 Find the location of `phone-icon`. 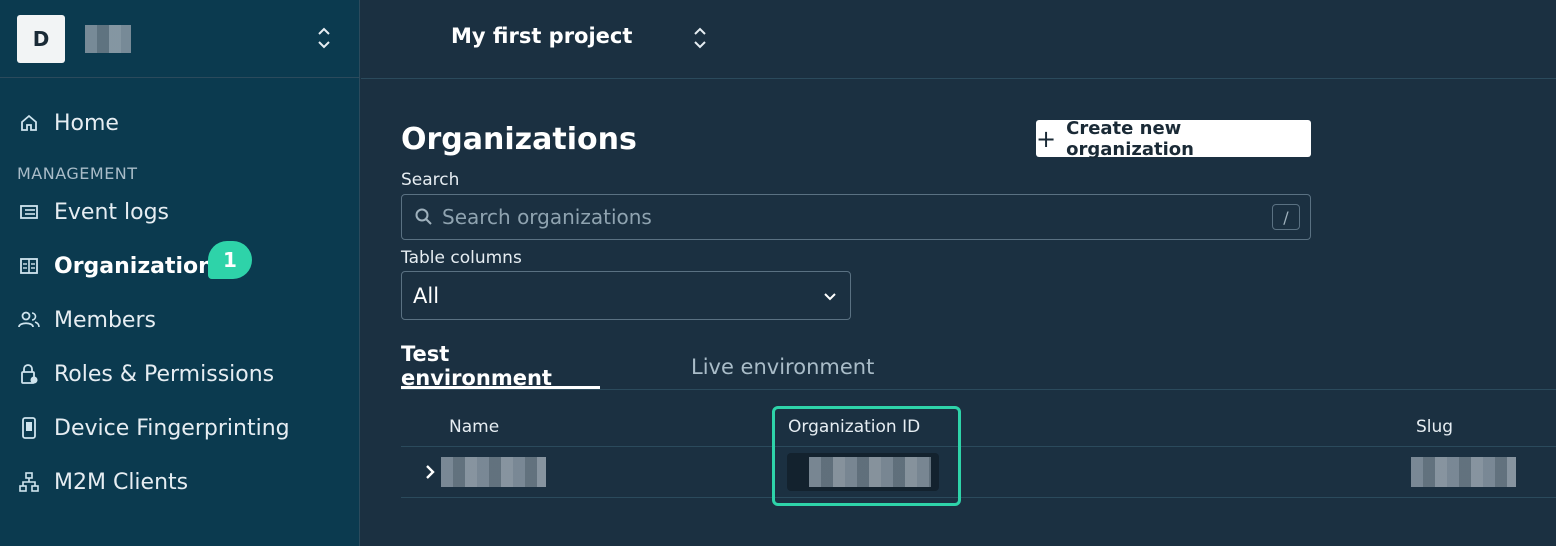

phone-icon is located at coordinates (29, 428).